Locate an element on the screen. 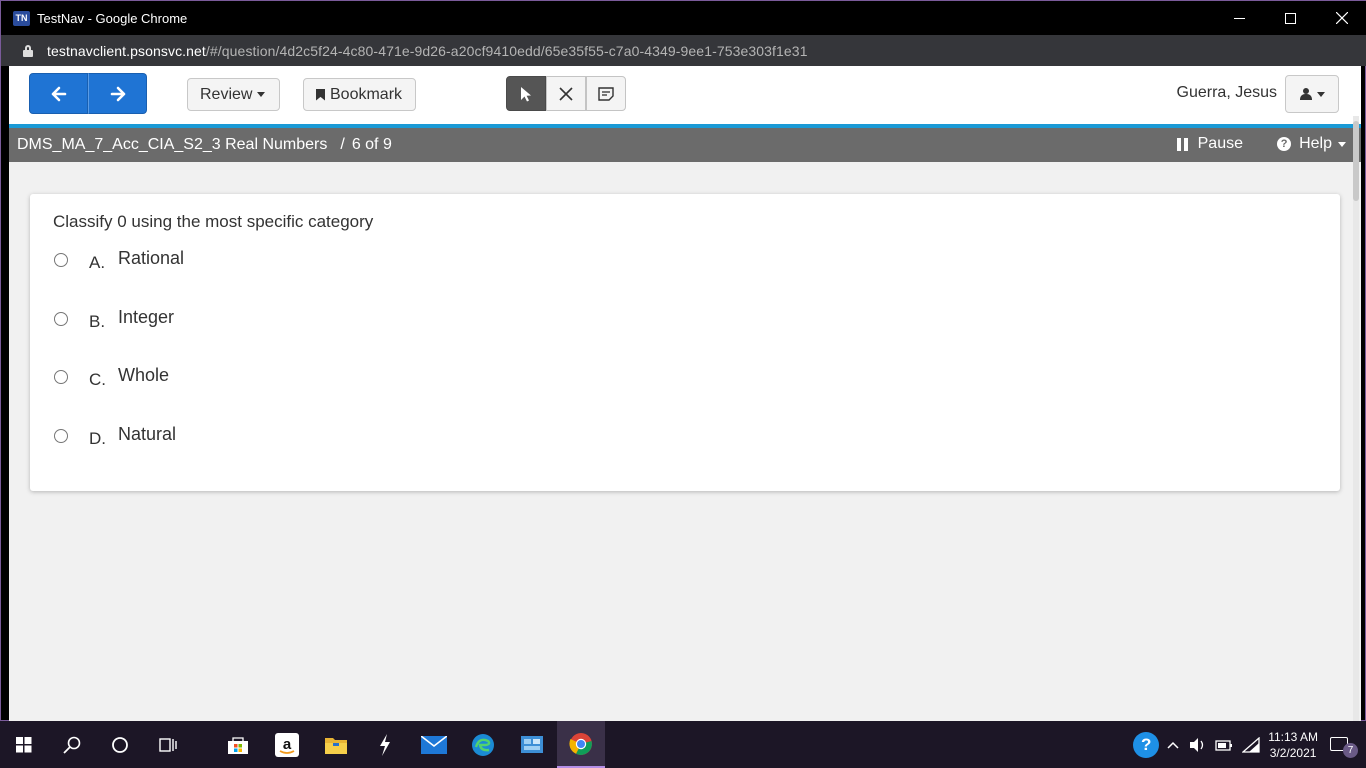 Image resolution: width=1366 pixels, height=768 pixels. help-label: Help is located at coordinates (1315, 143).